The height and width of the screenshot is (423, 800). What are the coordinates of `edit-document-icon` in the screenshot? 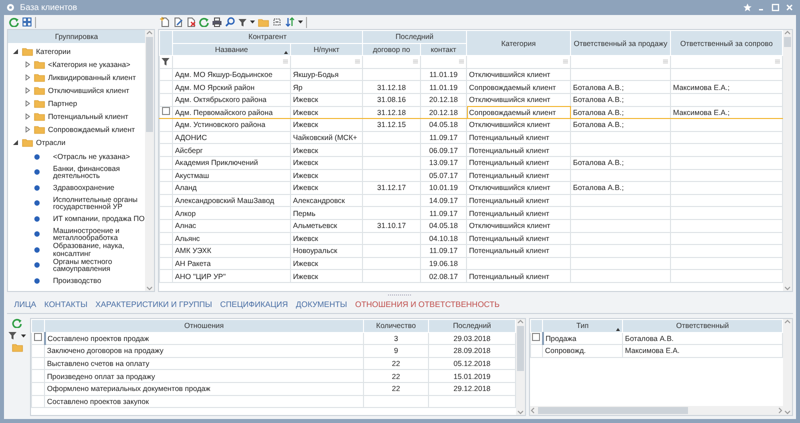 It's located at (178, 22).